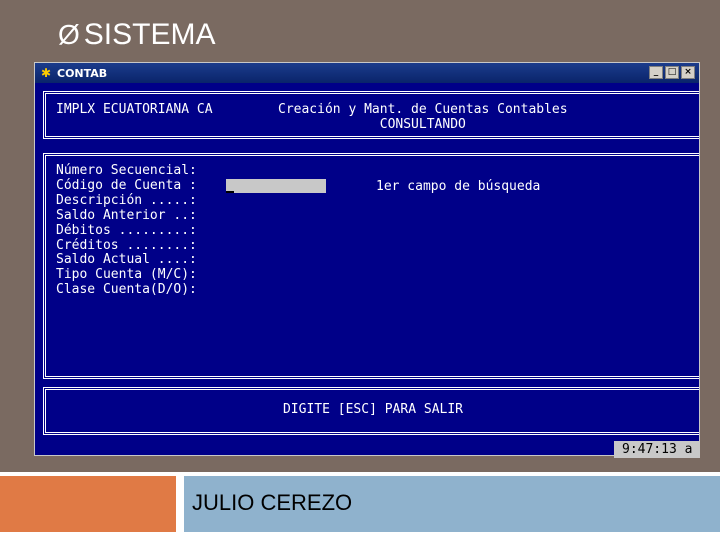  I want to click on window-controls: _ □ ×, so click(672, 72).